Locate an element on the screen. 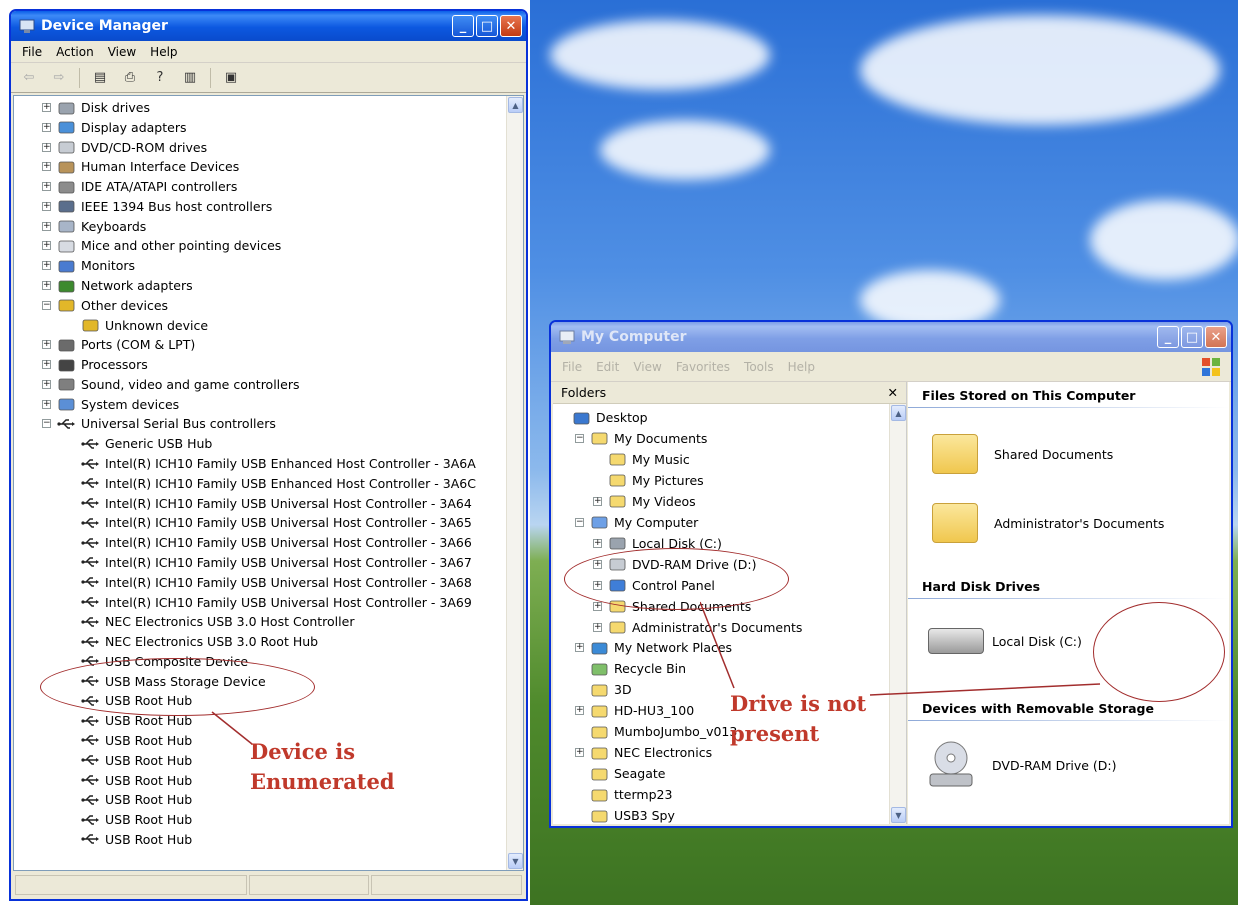 This screenshot has width=1238, height=905. tree-item: + Sound, video and game controllers is located at coordinates (171, 384).